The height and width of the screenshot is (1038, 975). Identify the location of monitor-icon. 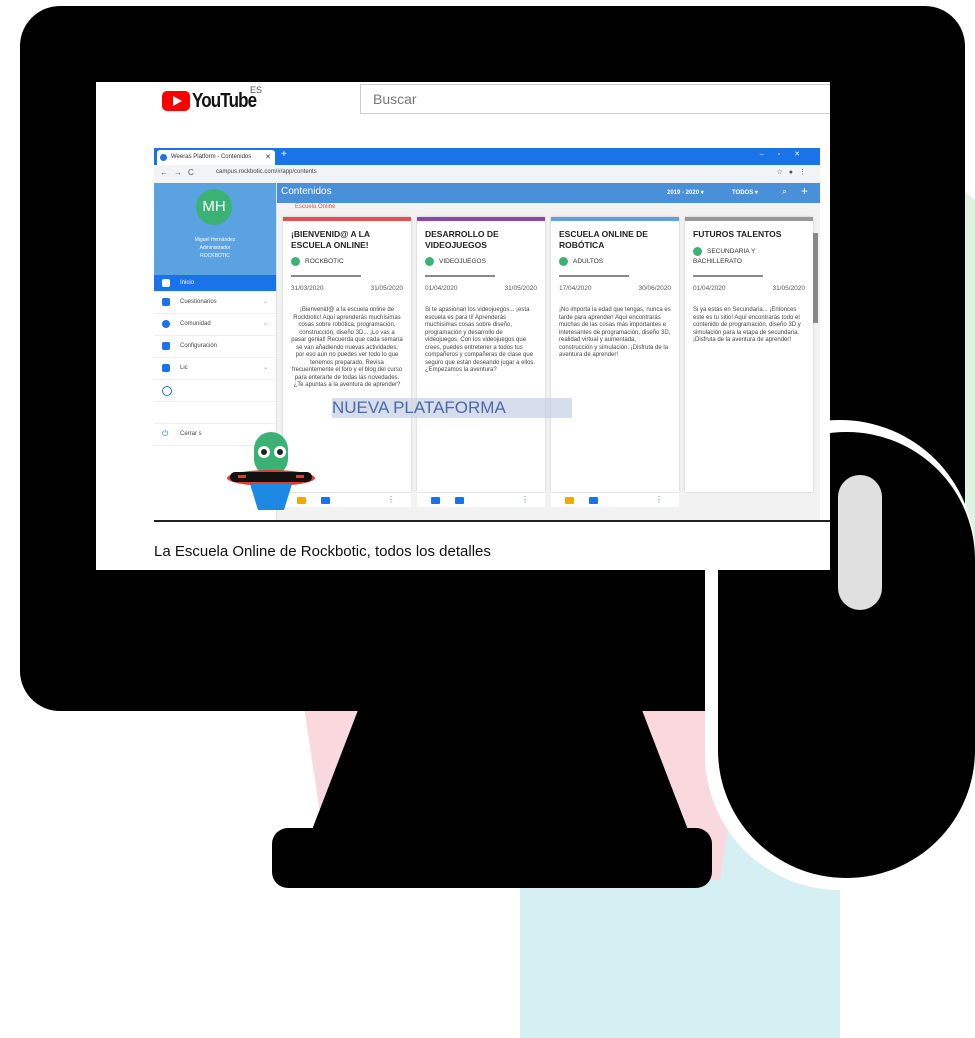
(166, 368).